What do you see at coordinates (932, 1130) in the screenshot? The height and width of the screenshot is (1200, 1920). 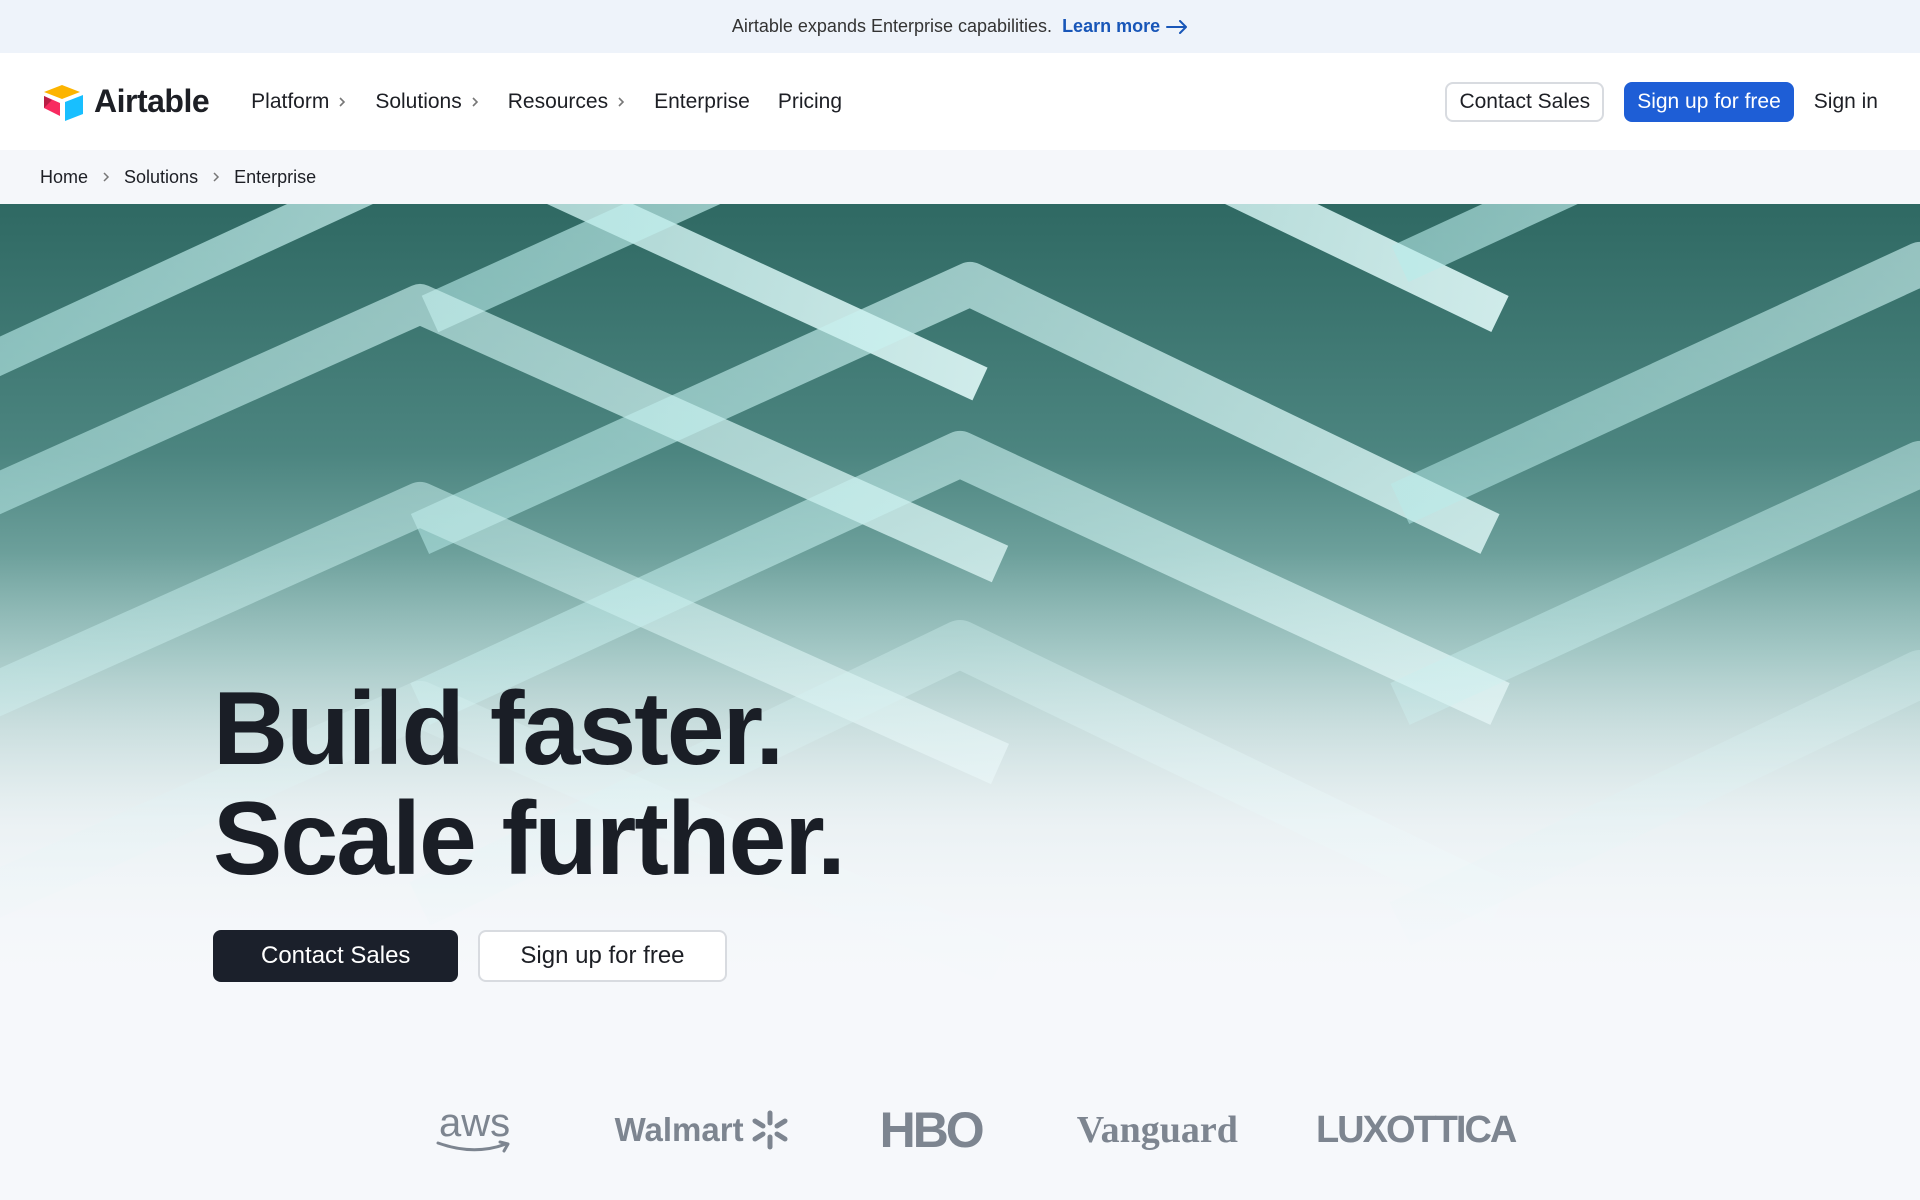 I see `hbo-logo: HBO` at bounding box center [932, 1130].